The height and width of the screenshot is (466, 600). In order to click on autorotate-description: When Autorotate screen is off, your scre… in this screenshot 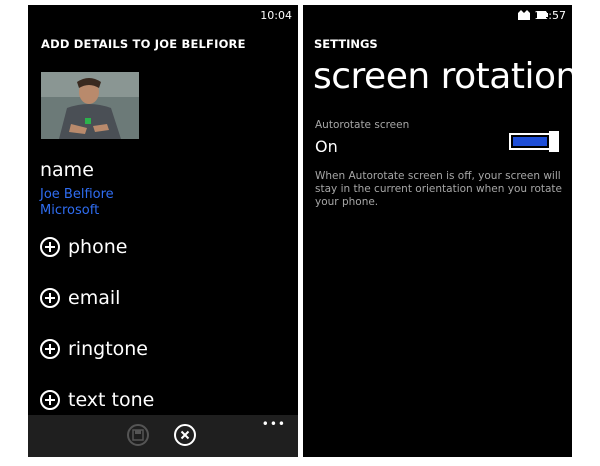, I will do `click(439, 189)`.